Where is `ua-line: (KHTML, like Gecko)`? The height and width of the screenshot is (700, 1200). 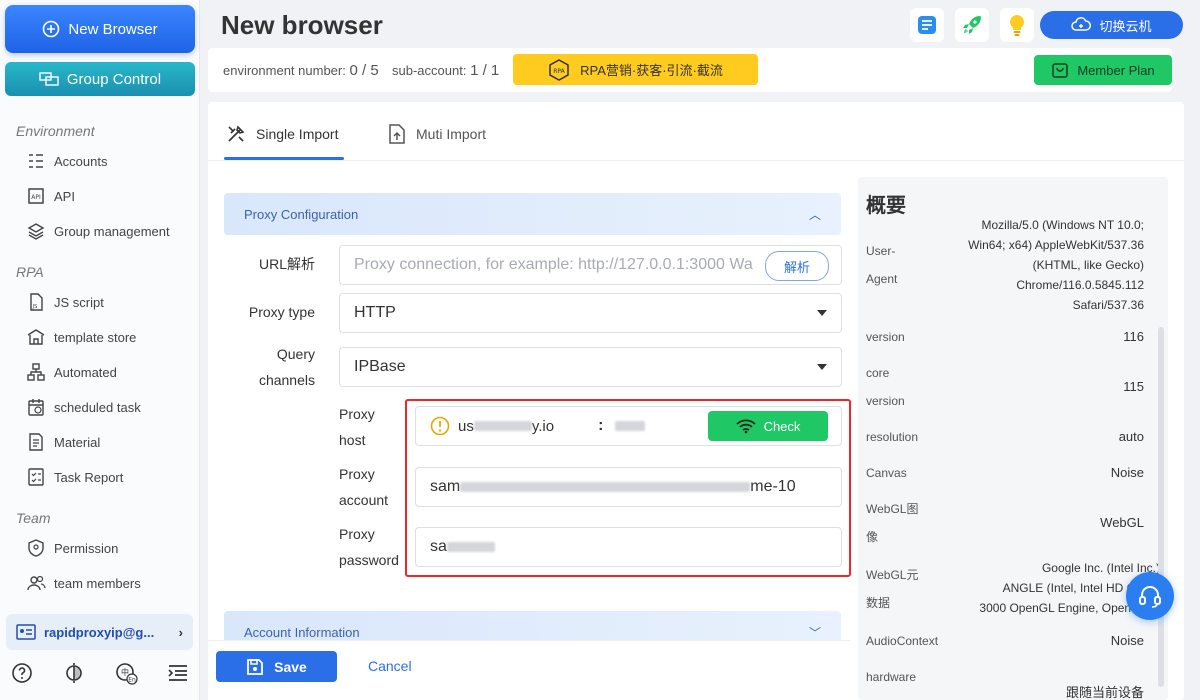 ua-line: (KHTML, like Gecko) is located at coordinates (1088, 265).